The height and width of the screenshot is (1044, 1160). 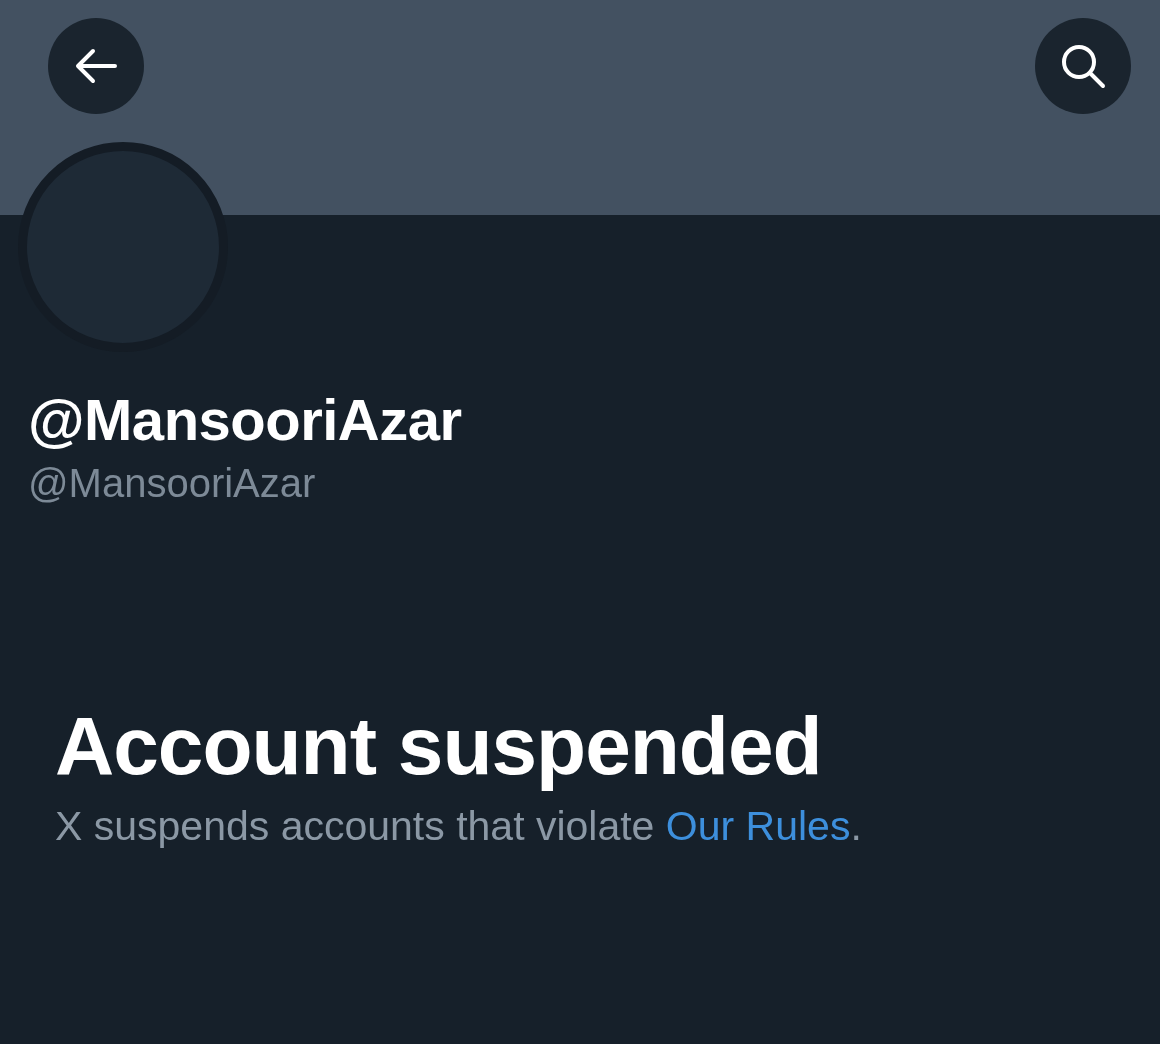 I want to click on back-icon, so click(x=96, y=66).